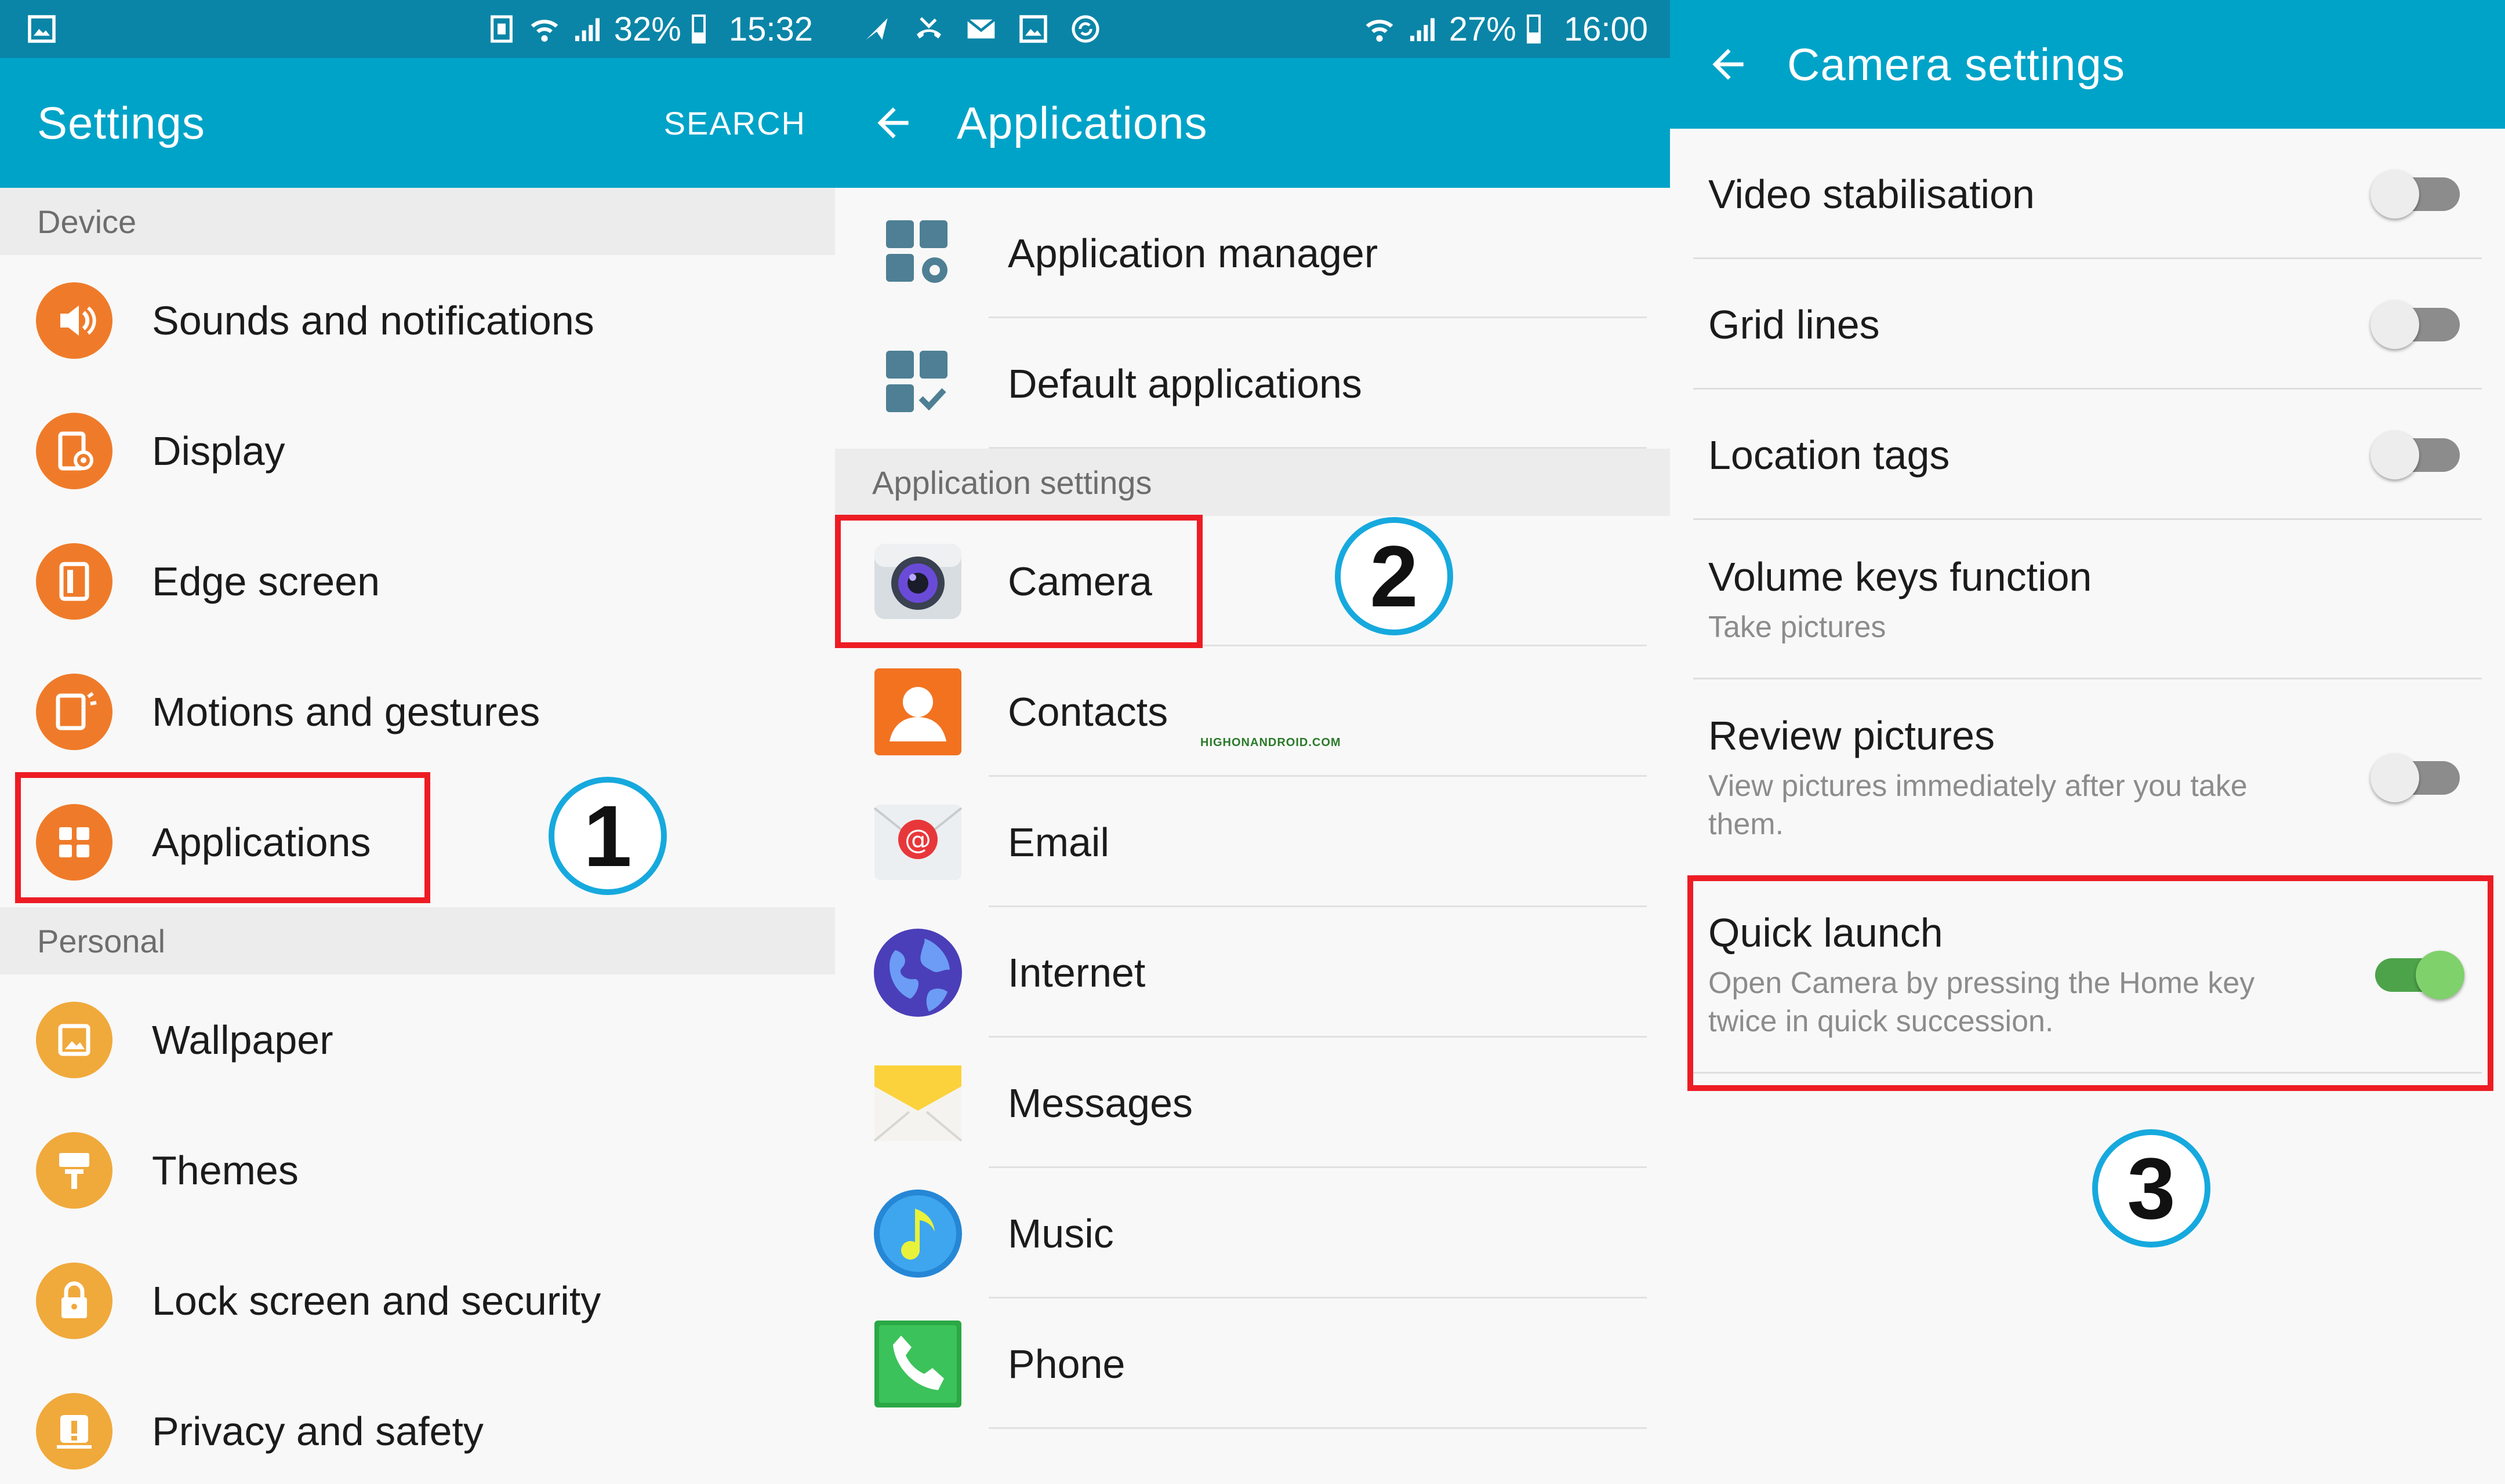 The image size is (2505, 1484). I want to click on quick-launch-toggle, so click(2419, 975).